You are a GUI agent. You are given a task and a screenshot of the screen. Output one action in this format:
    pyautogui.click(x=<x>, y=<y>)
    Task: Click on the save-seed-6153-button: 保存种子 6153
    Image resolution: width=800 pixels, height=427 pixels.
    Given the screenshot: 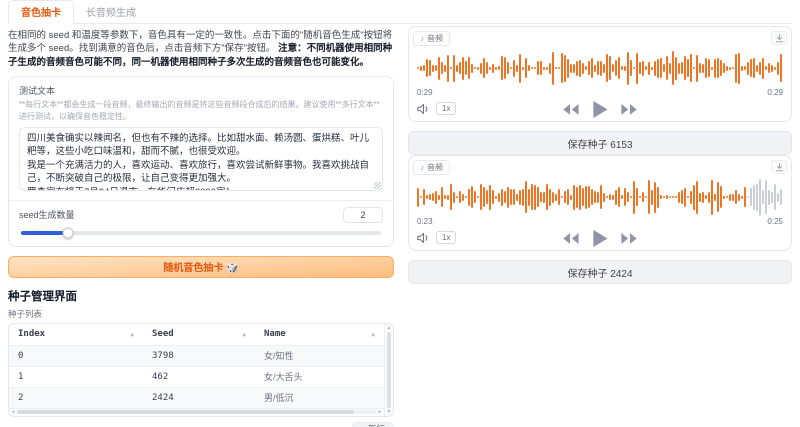 What is the action you would take?
    pyautogui.click(x=600, y=143)
    